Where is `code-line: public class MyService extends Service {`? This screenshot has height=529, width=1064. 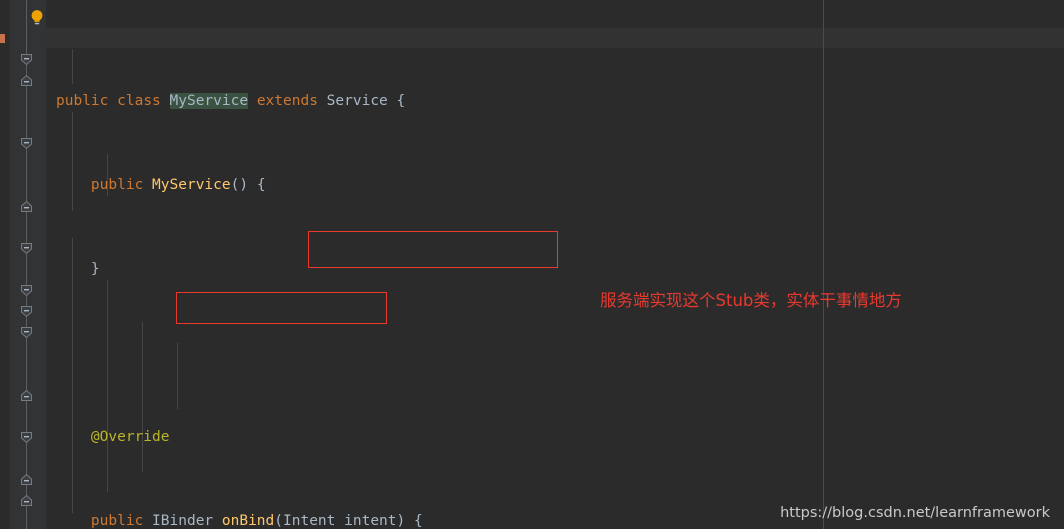
code-line: public class MyService extends Service { is located at coordinates (555, 101).